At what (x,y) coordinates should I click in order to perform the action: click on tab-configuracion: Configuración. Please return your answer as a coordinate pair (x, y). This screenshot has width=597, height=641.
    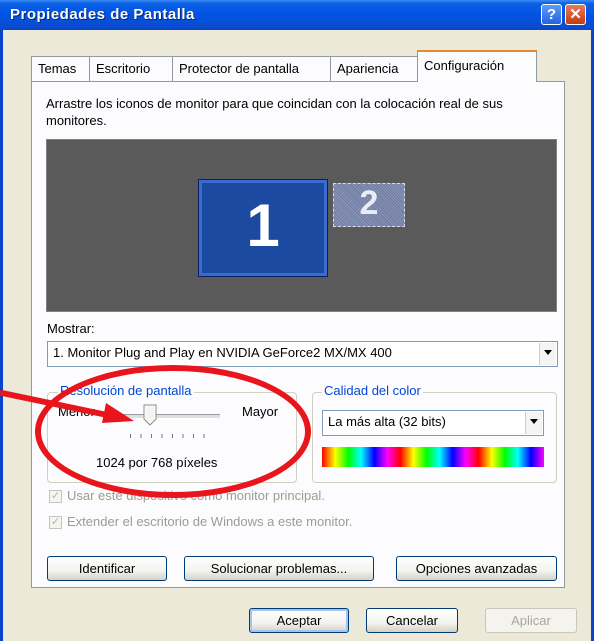
    Looking at the image, I should click on (477, 66).